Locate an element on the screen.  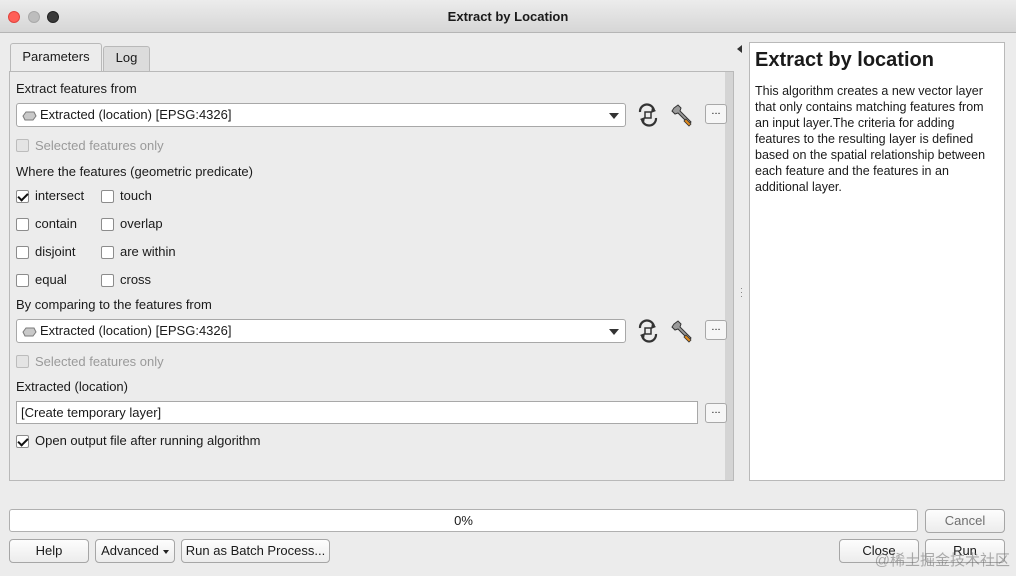
predicate-within-label: are within is located at coordinates (148, 251).